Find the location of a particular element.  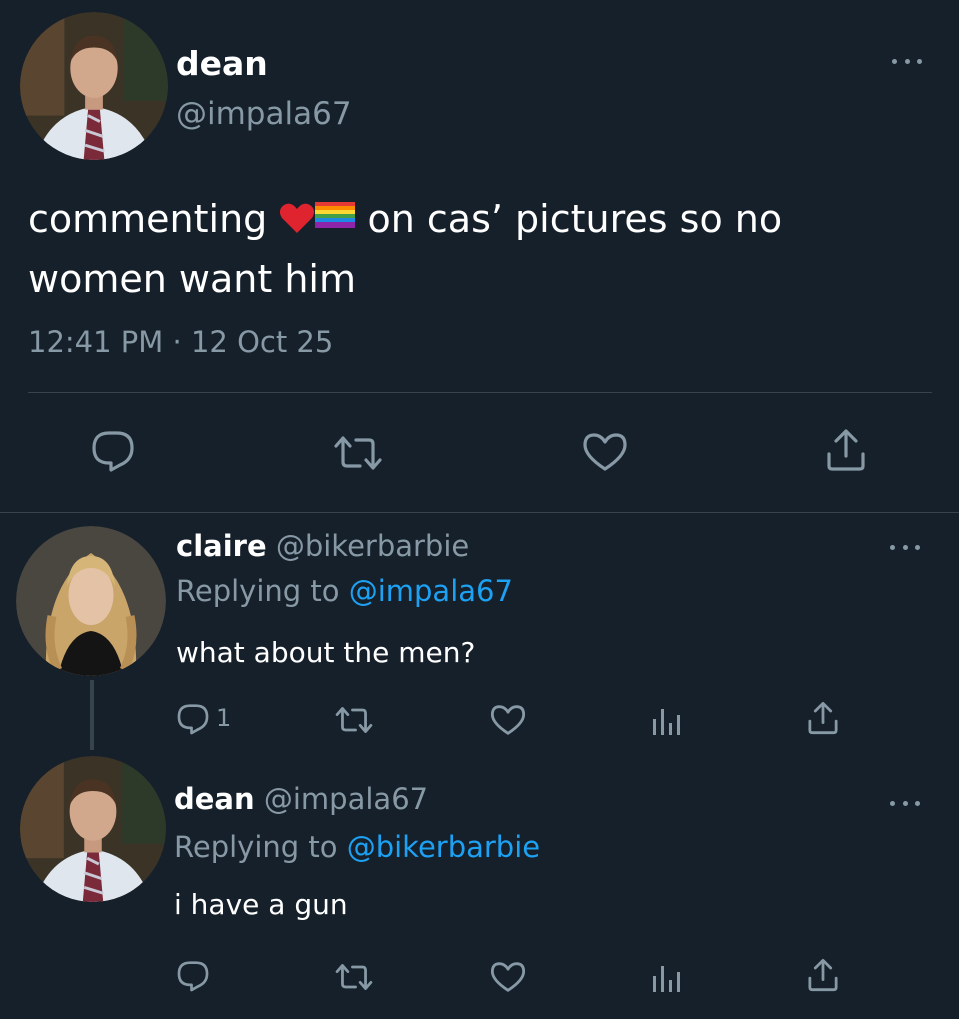

reply-header: claire @bikerbarbie is located at coordinates (322, 546).